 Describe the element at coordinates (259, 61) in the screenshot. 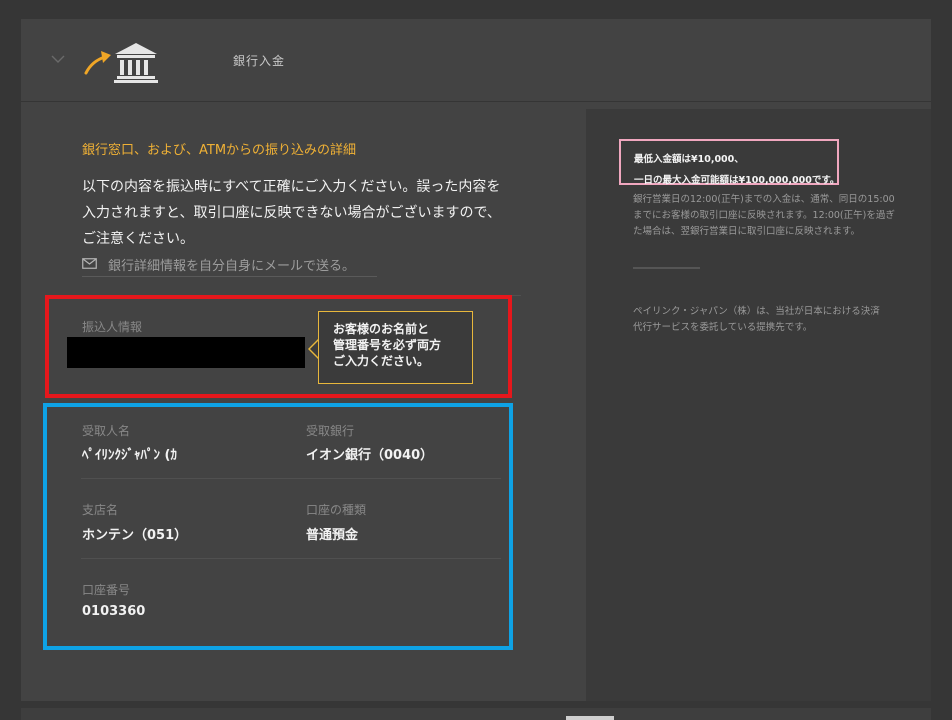

I see `page-title: 銀行入金` at that location.